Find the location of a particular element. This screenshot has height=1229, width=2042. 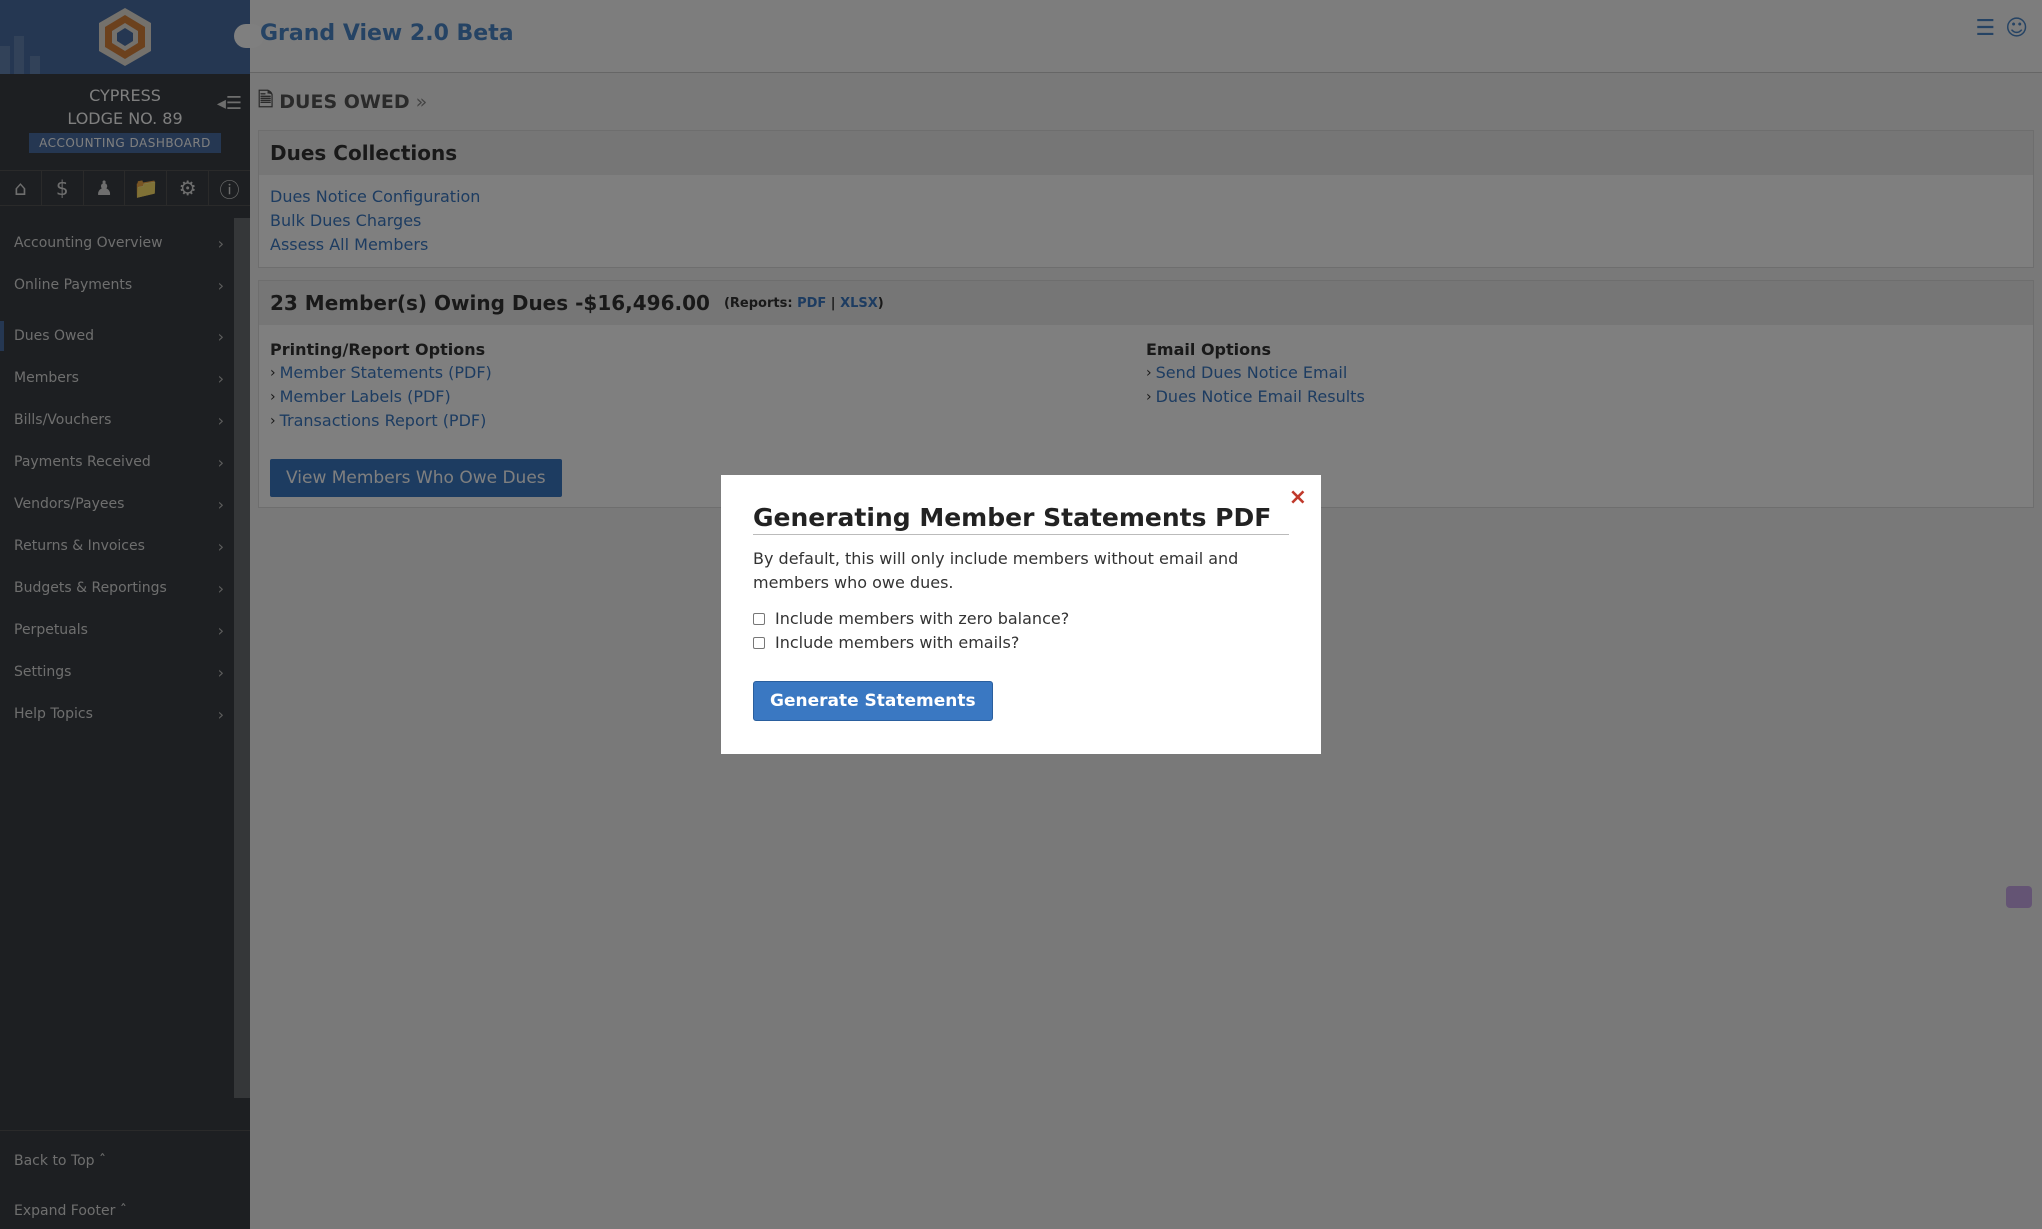

generate-statements-button: Generate Statements is located at coordinates (873, 701).